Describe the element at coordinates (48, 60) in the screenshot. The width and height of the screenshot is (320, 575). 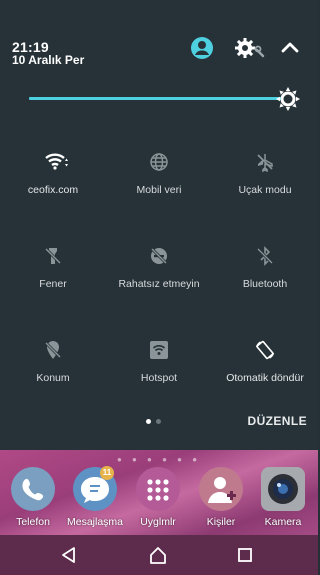
I see `date: 10 Aralık Per` at that location.